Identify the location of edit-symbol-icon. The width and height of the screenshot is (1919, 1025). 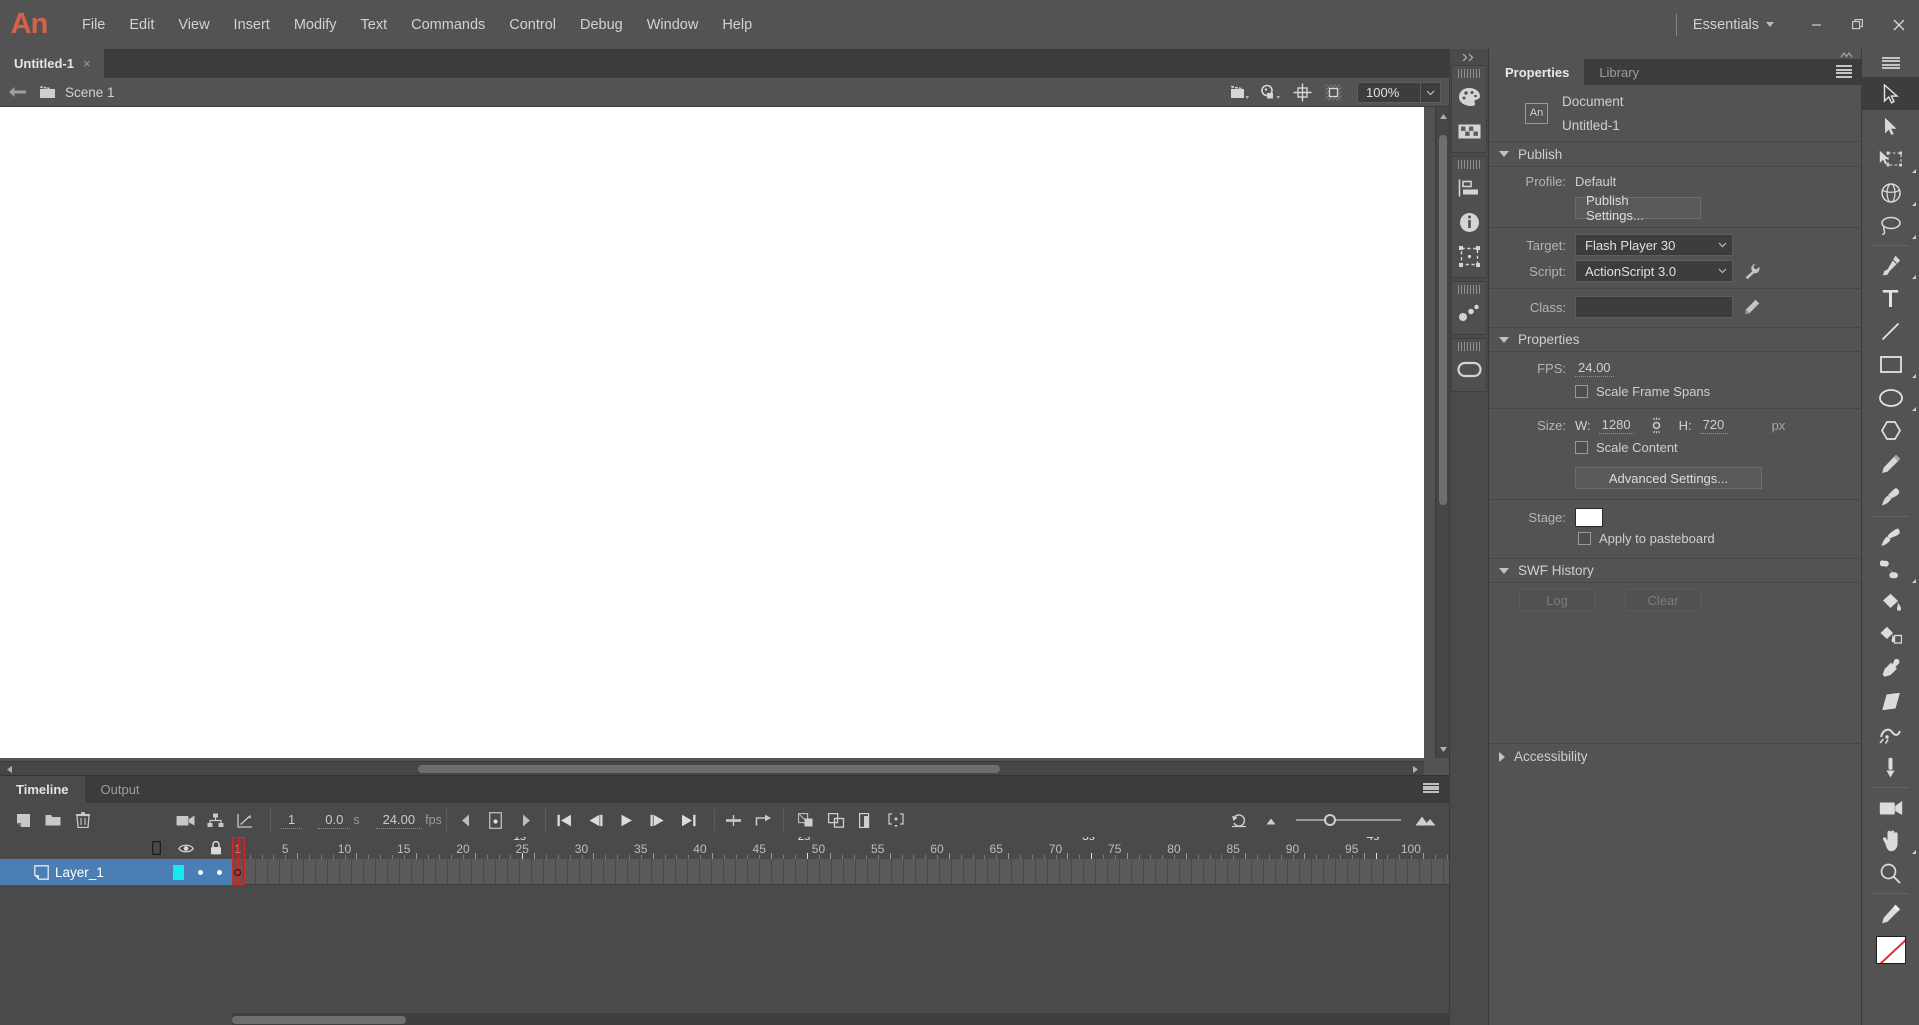
(1271, 93).